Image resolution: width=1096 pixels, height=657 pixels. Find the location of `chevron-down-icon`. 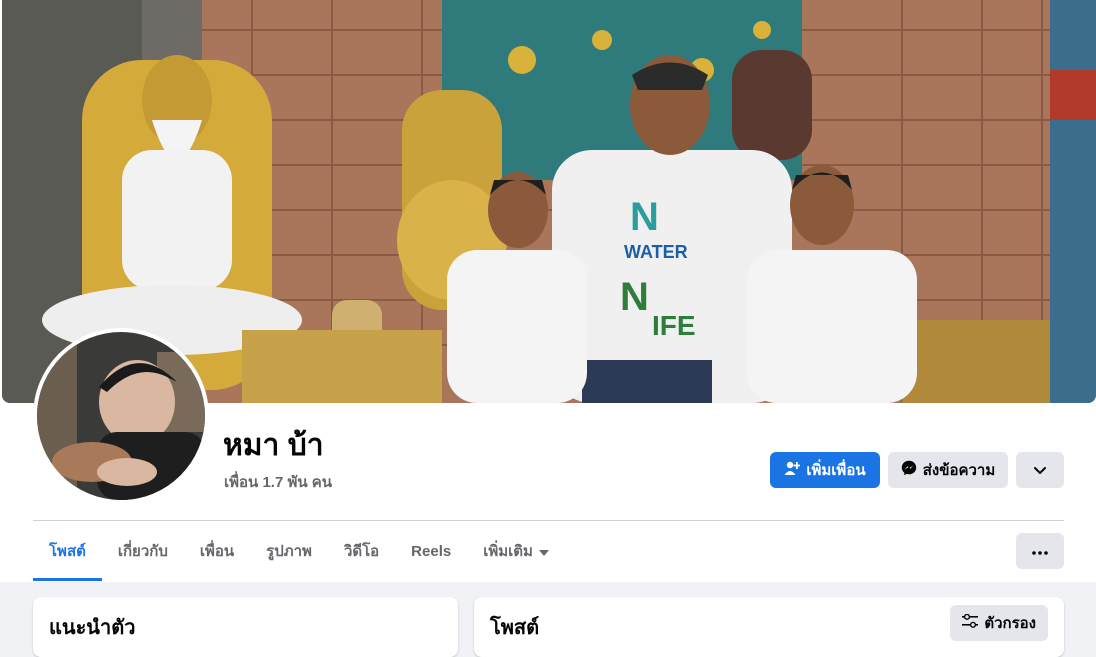

chevron-down-icon is located at coordinates (1040, 470).